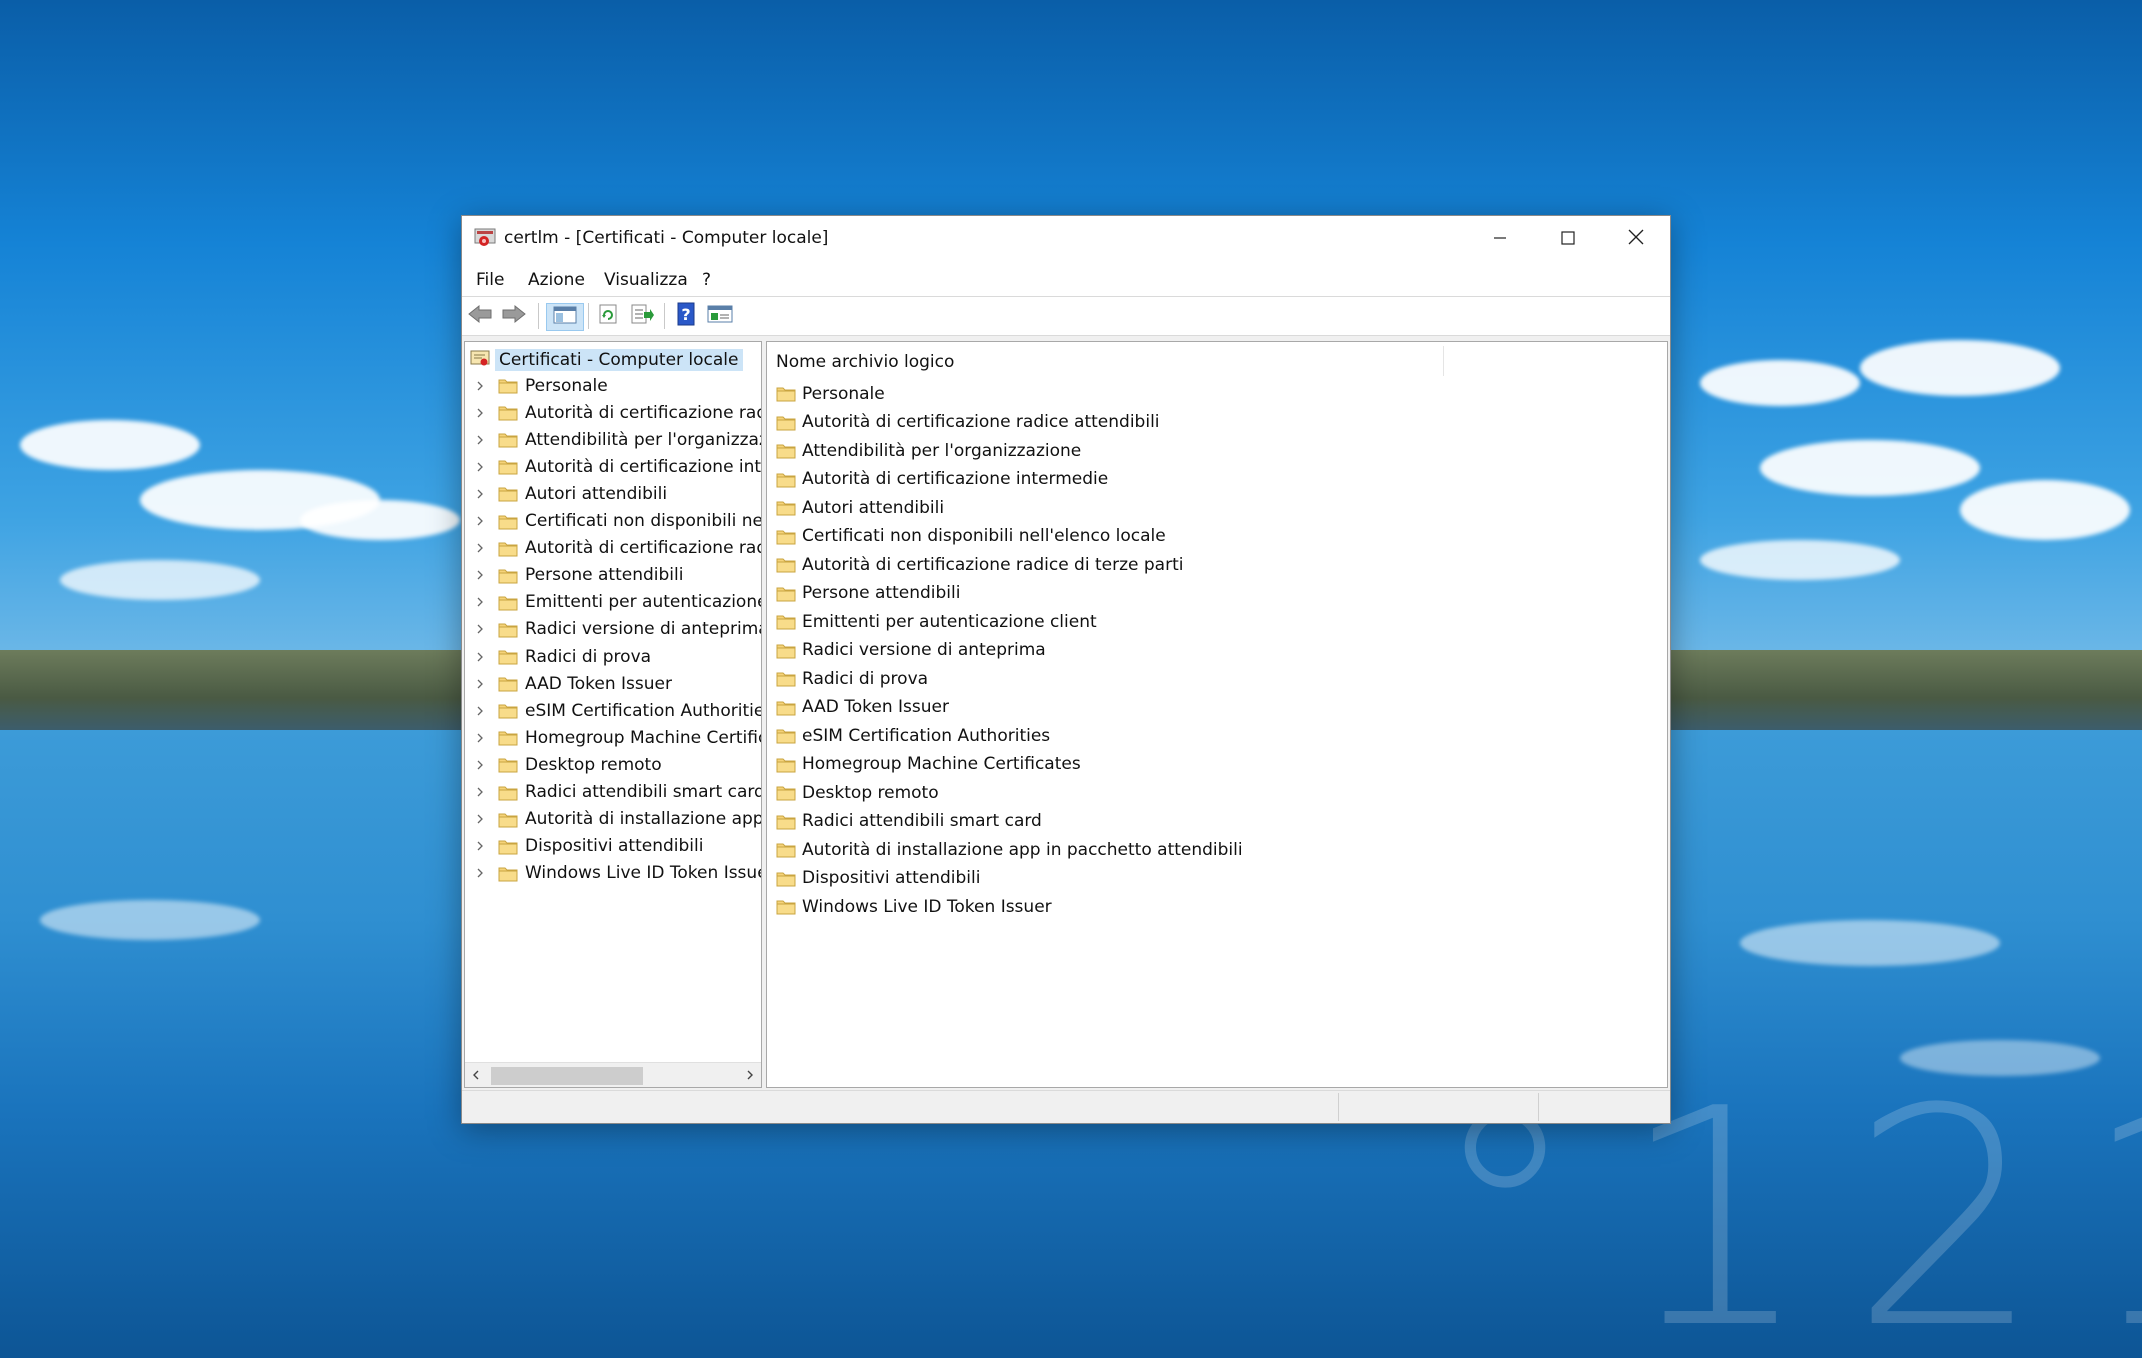 Image resolution: width=2142 pixels, height=1358 pixels. I want to click on tree-item: Desktop remoto, so click(563, 764).